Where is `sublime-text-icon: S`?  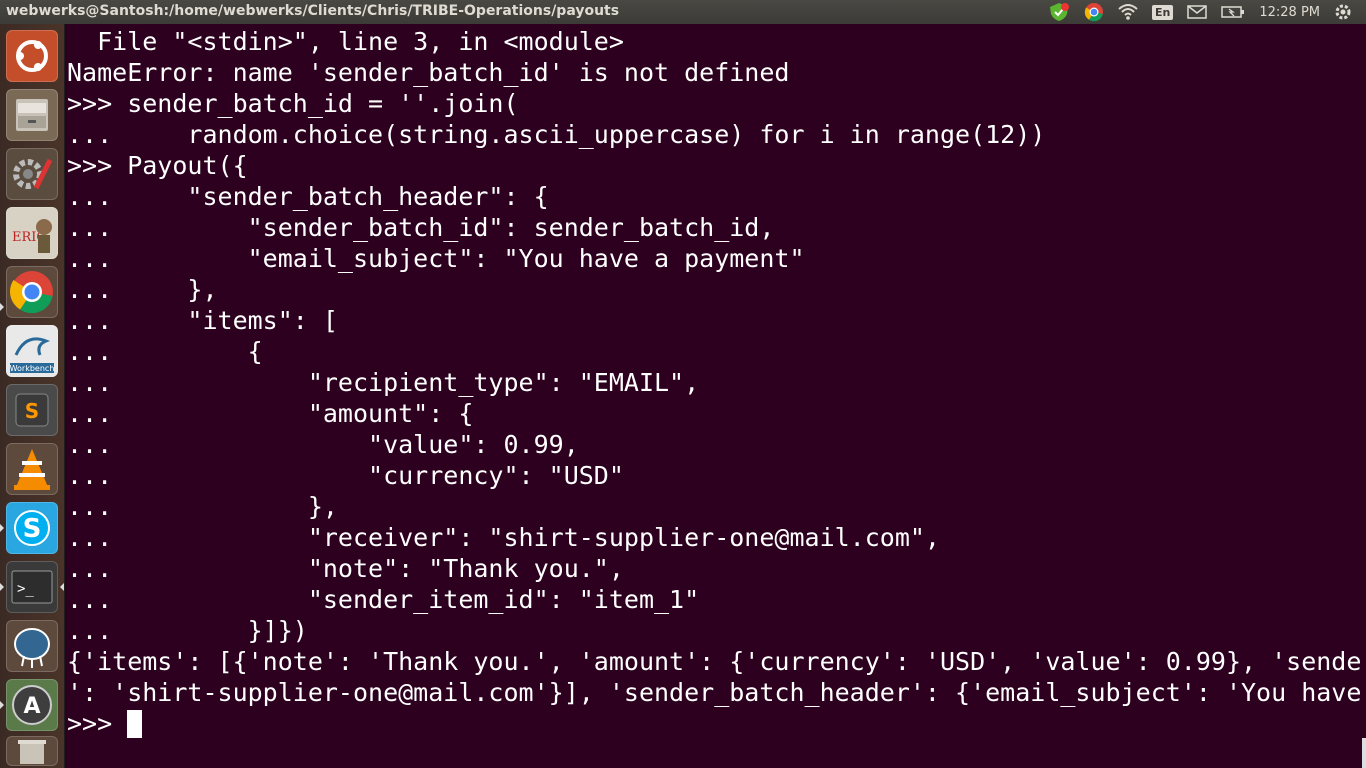 sublime-text-icon: S is located at coordinates (32, 410).